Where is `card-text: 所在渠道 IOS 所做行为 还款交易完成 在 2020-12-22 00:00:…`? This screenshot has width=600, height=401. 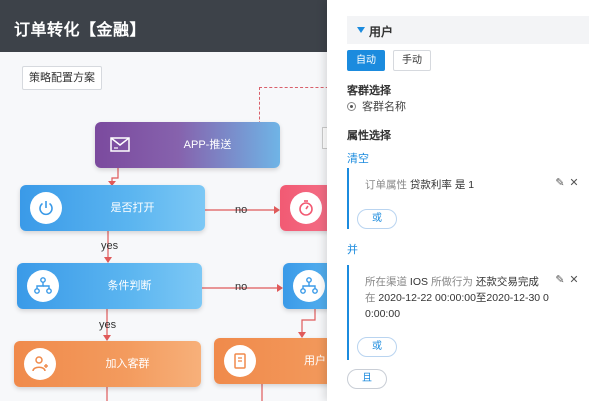
card-text: 所在渠道 IOS 所做行为 还款交易完成 在 2020-12-22 00:00:… is located at coordinates (460, 298).